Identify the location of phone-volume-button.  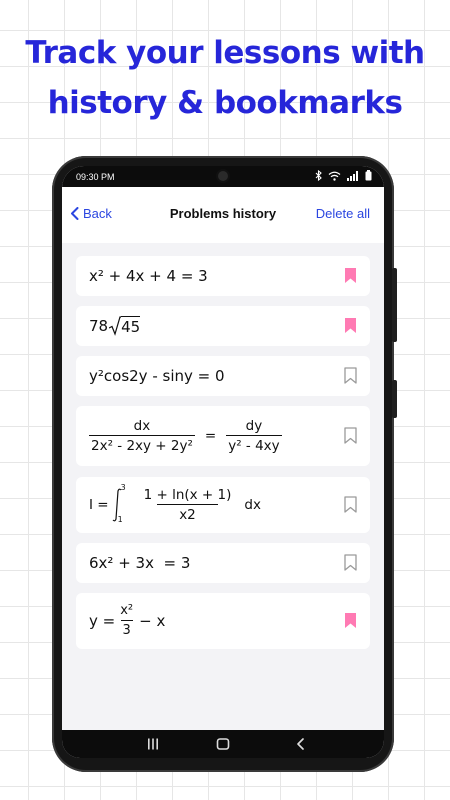
(394, 305).